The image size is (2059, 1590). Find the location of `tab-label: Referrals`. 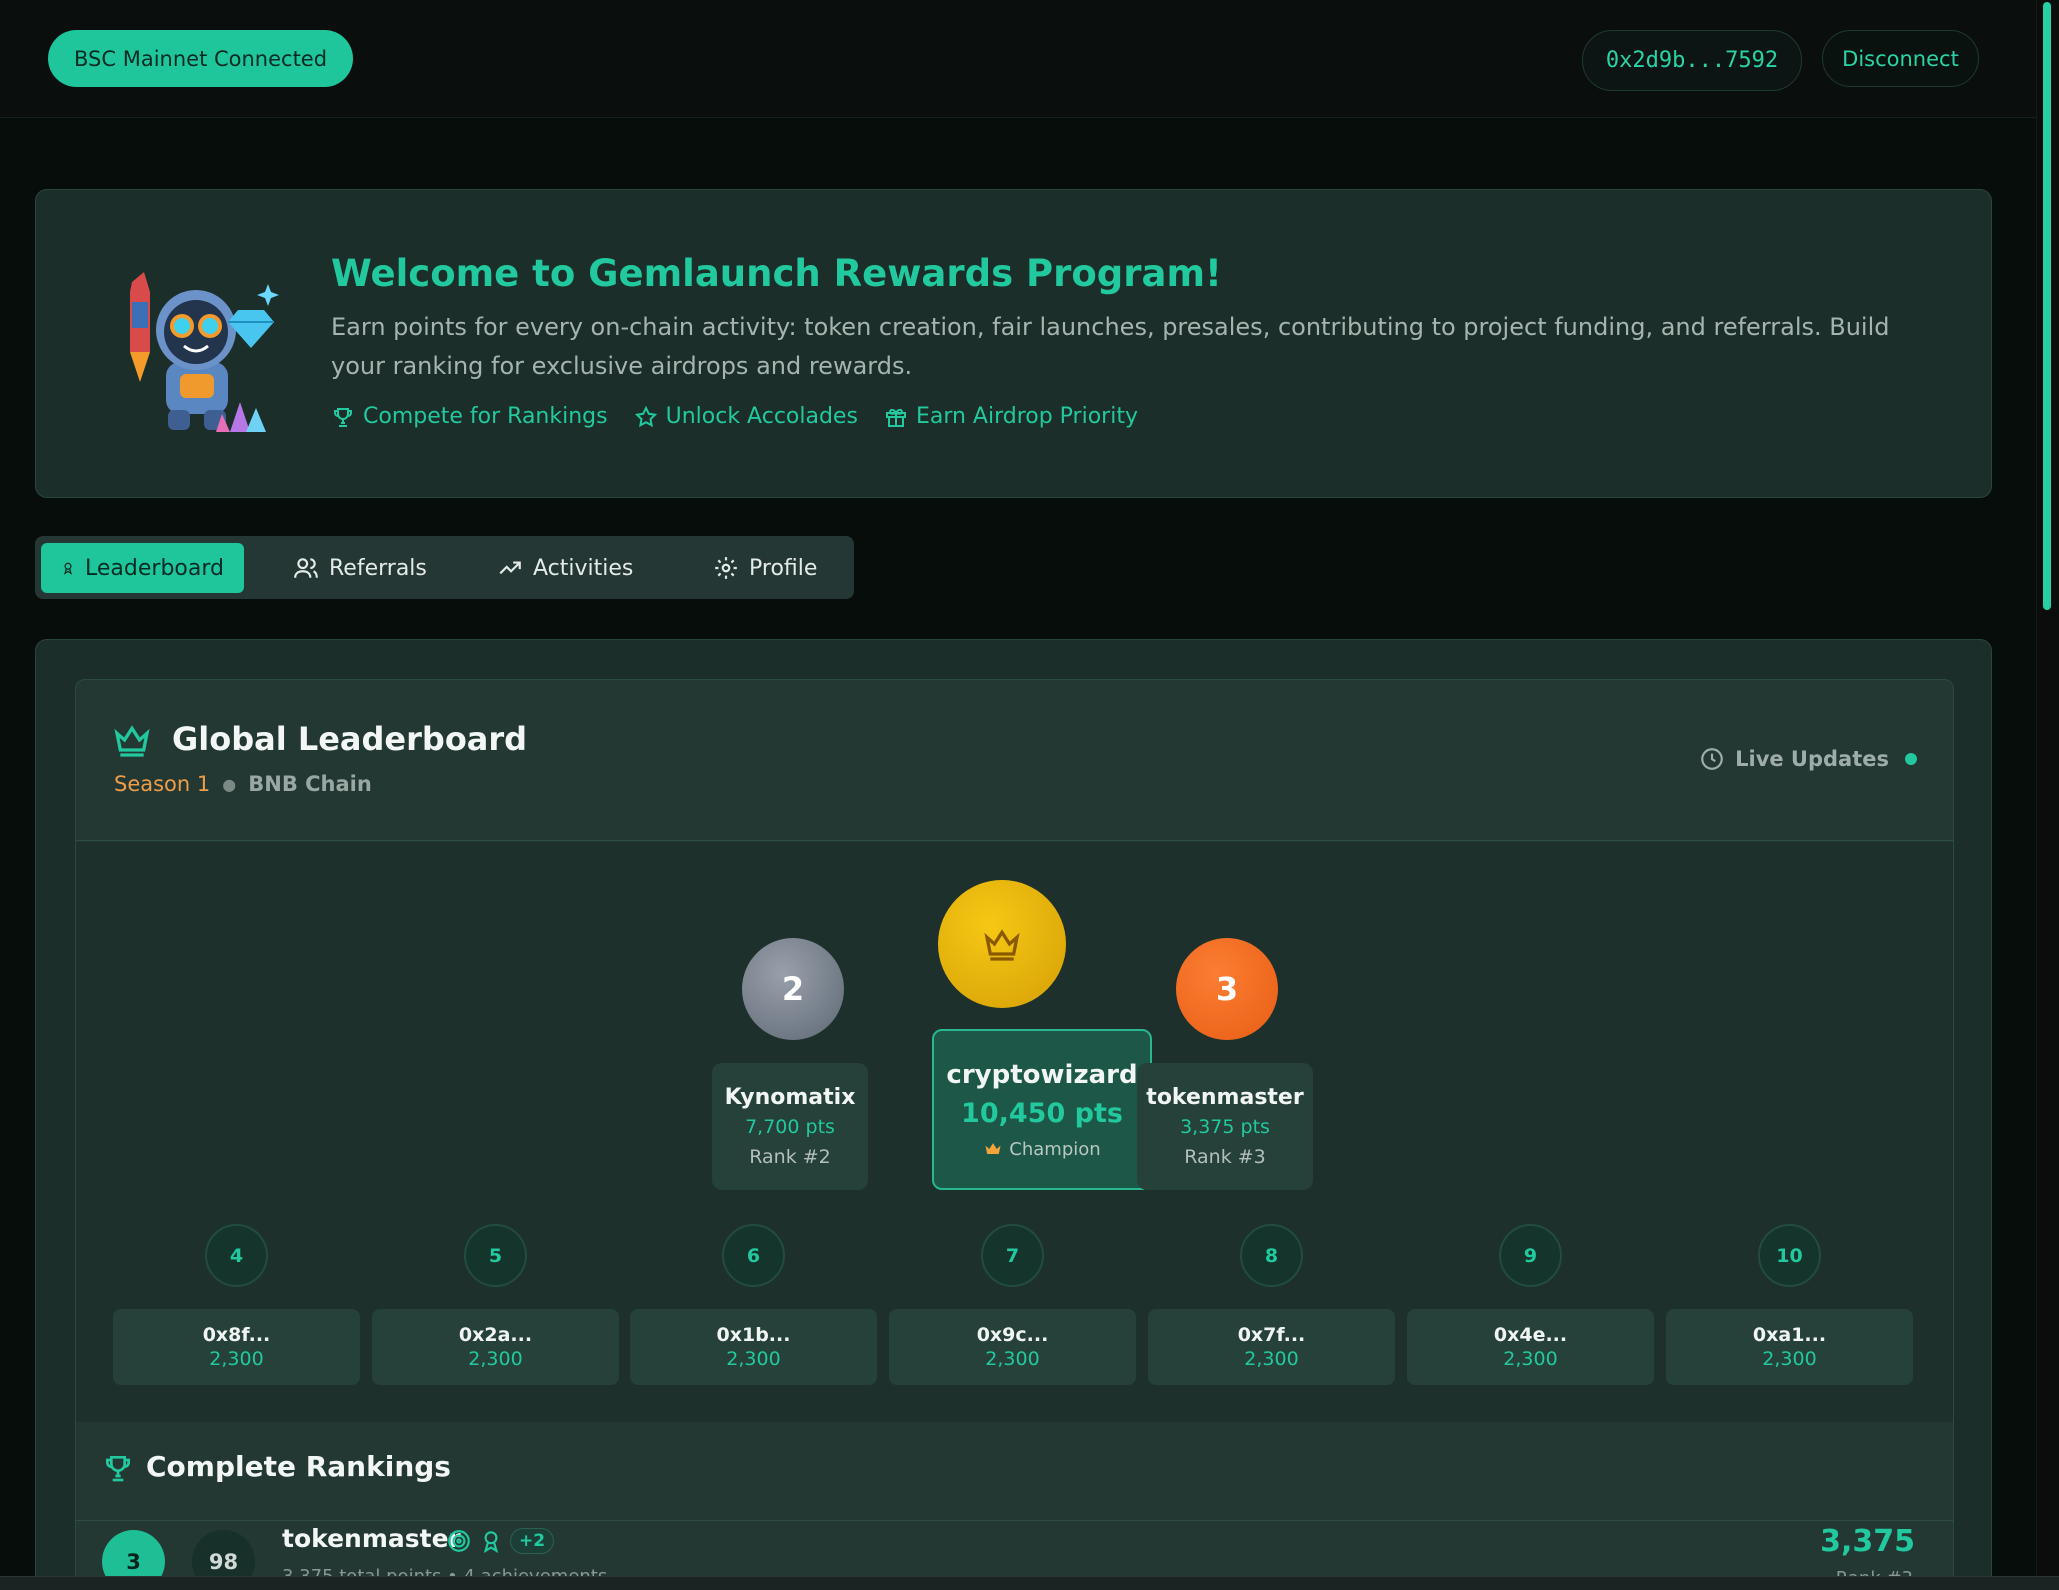

tab-label: Referrals is located at coordinates (378, 568).